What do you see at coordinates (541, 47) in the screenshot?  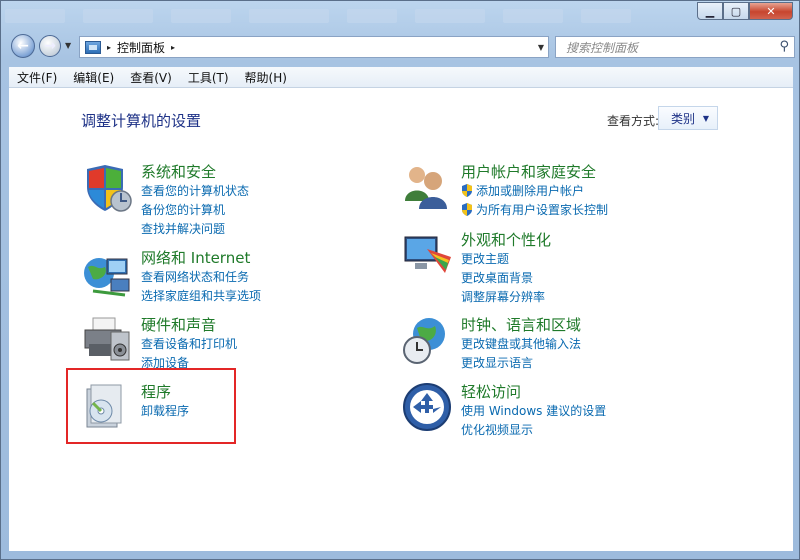 I see `address-dropdown-icon: ▼` at bounding box center [541, 47].